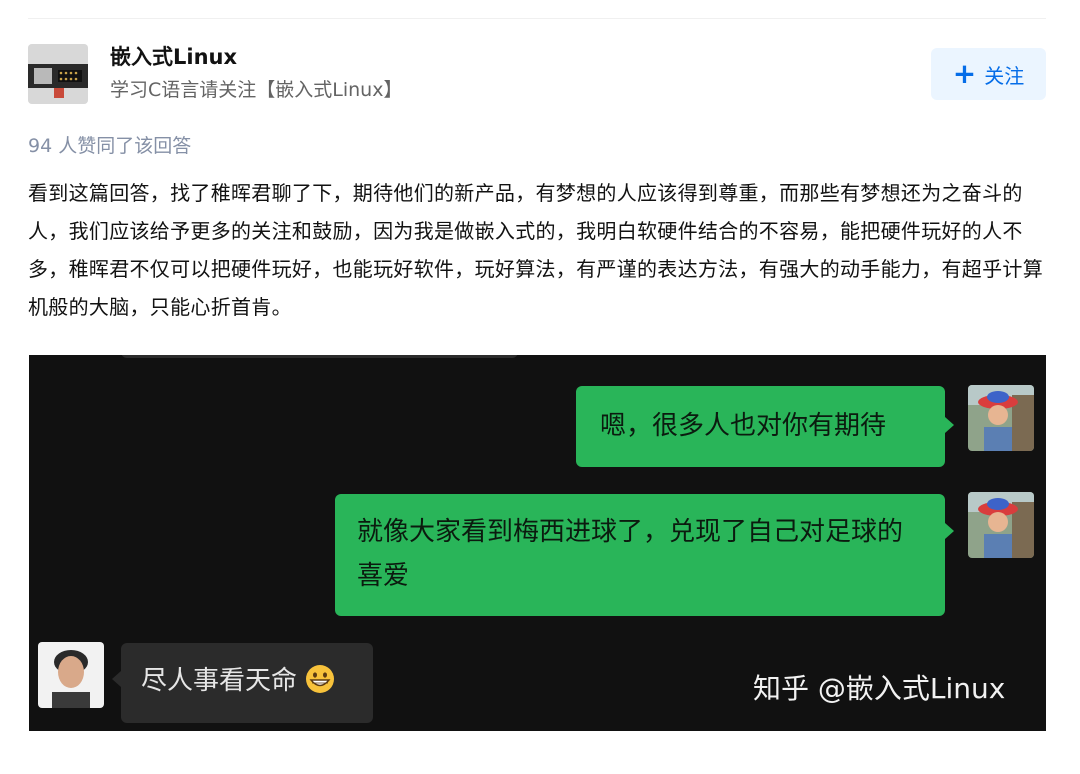  What do you see at coordinates (537, 76) in the screenshot?
I see `author-header: 嵌入式Linux 学习C语言请关注【嵌入式Linux】 + 关注` at bounding box center [537, 76].